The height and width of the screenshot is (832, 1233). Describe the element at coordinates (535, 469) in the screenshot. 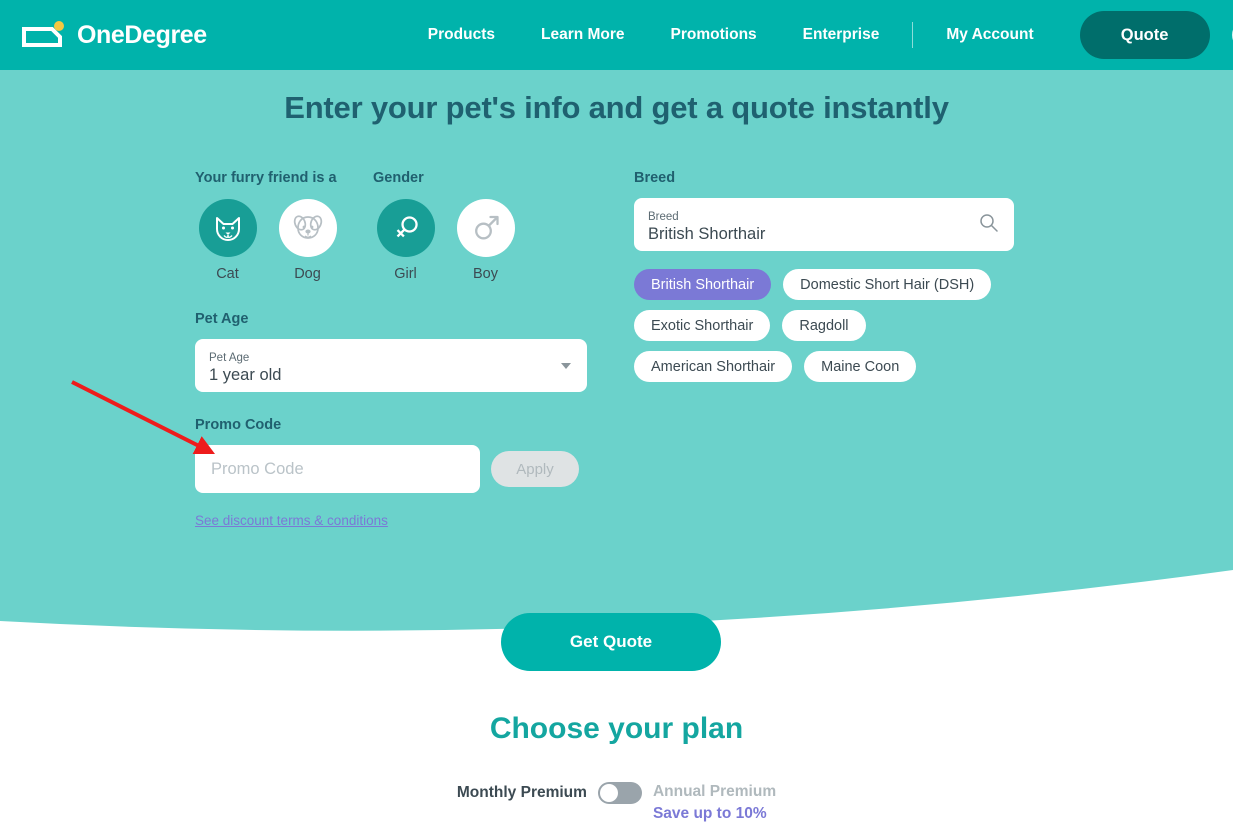

I see `apply-promo-button: Apply` at that location.